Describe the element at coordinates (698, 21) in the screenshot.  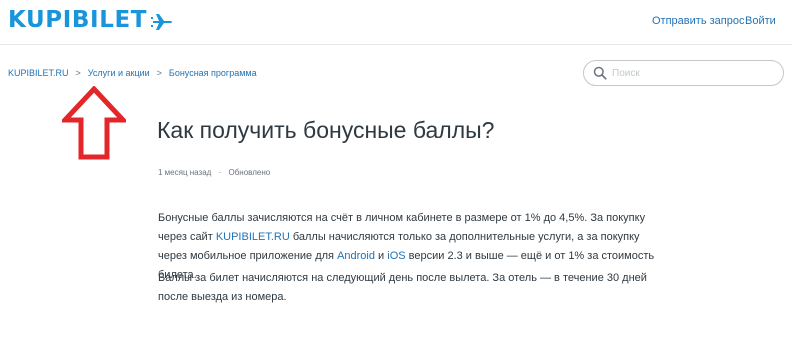
I see `submit-request-link: Отправить запрос` at that location.